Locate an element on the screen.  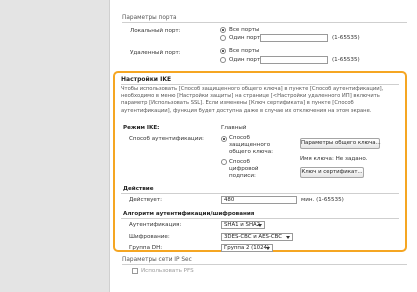
validity-unit: мин. (1-65535) is located at coordinates (322, 200).